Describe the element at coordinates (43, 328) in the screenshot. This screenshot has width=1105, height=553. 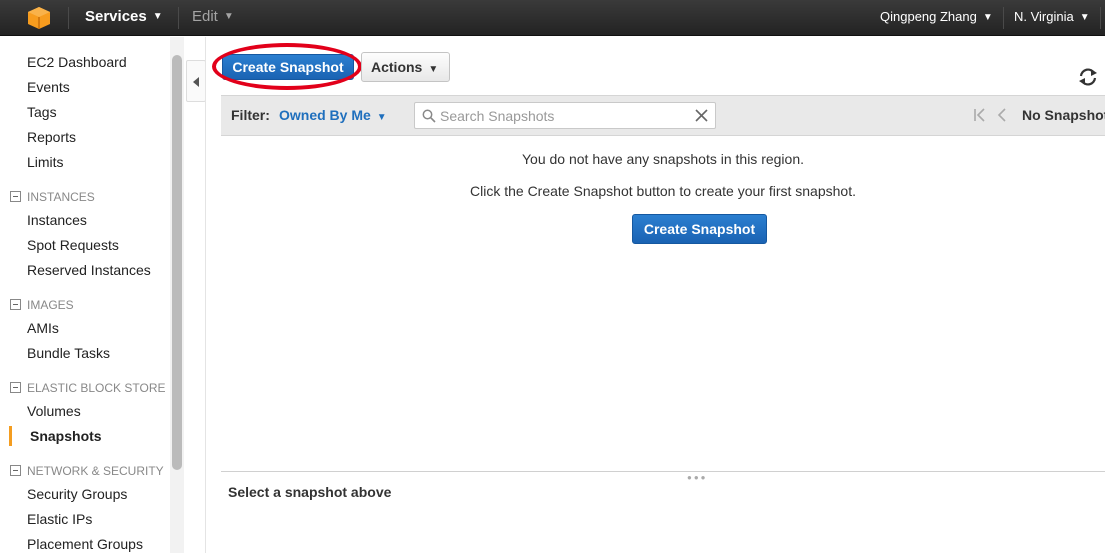
I see `sidebar-item-amis: AMIs` at that location.